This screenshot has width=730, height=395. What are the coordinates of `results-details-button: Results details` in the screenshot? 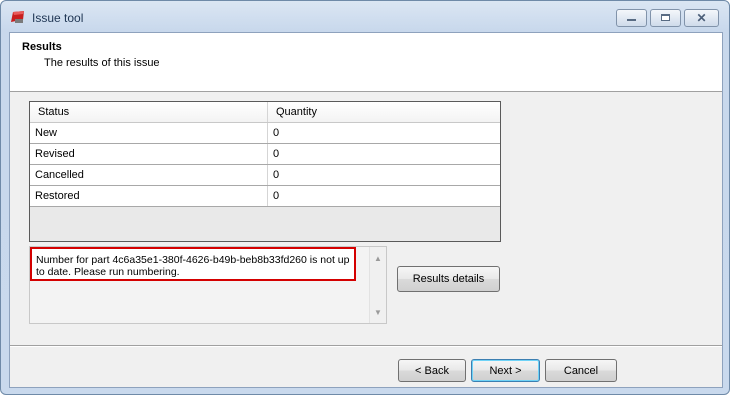 It's located at (448, 279).